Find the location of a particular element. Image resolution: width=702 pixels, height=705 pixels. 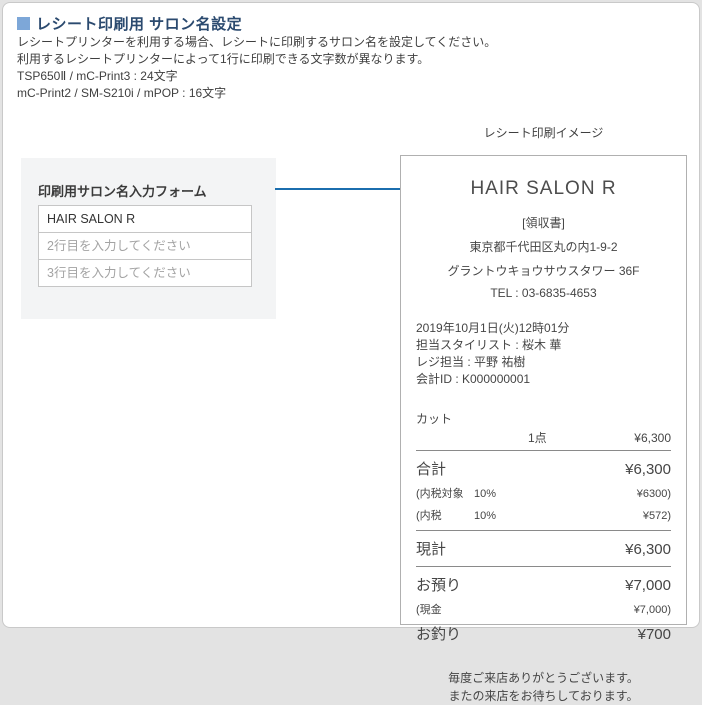

receipt-net-total-row: 現計 ¥6,300 is located at coordinates (543, 548).